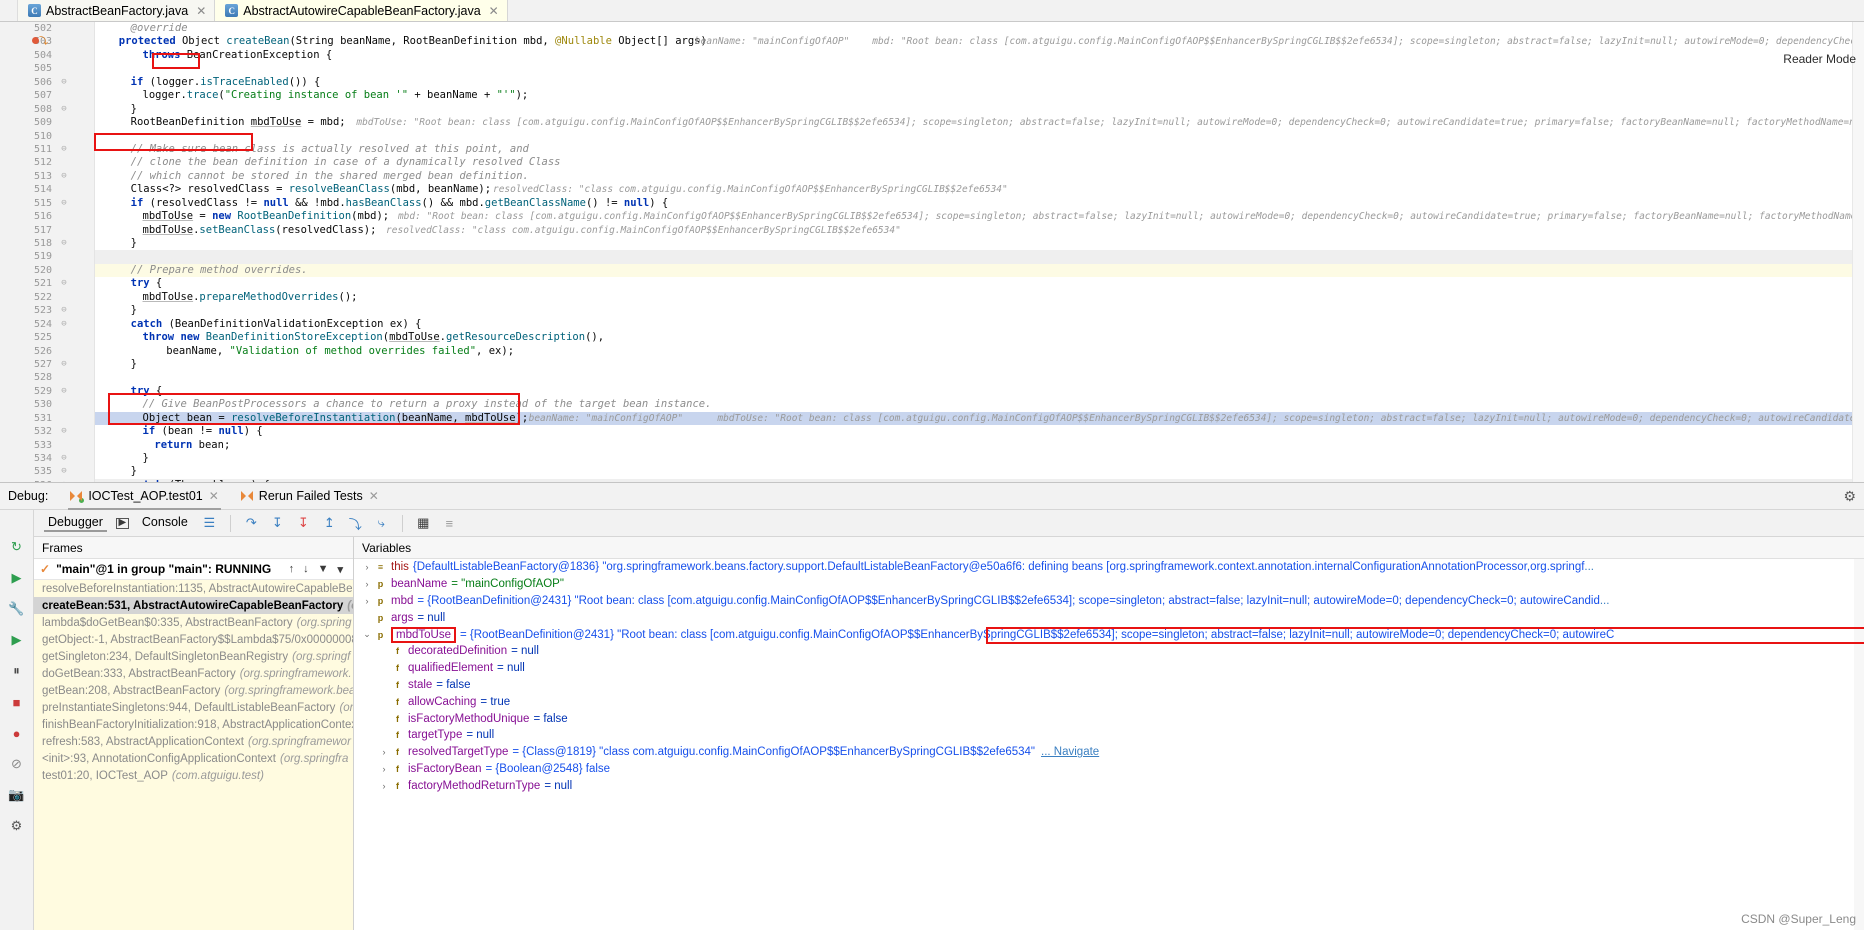 The image size is (1864, 930). Describe the element at coordinates (306, 569) in the screenshot. I see `down-arrow-icon: ↓` at that location.